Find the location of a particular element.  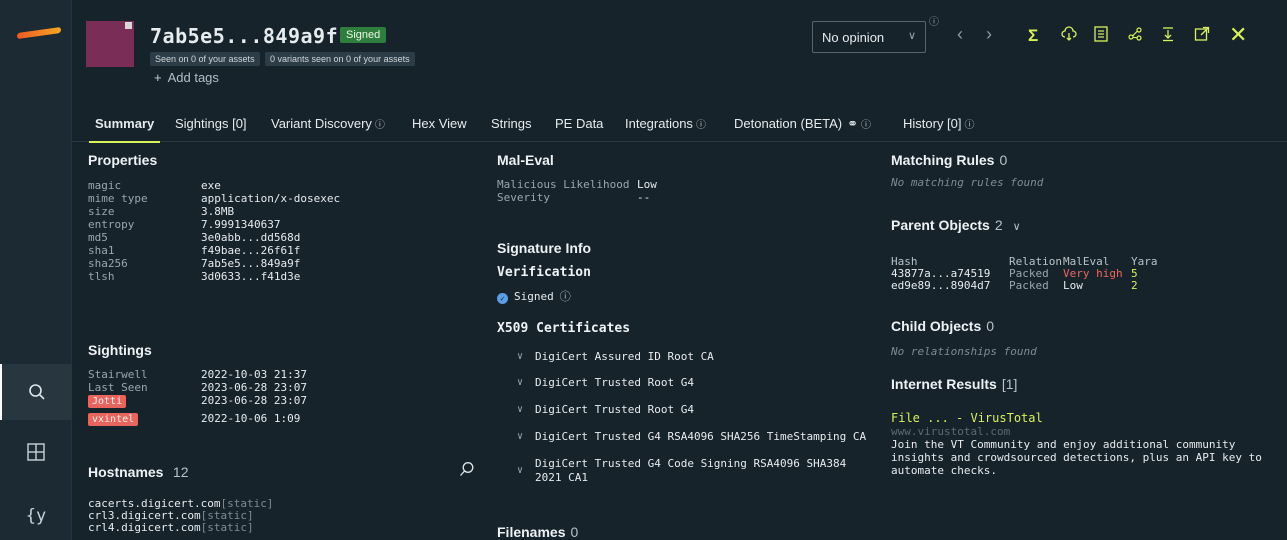

verification-title: Verification is located at coordinates (544, 272).